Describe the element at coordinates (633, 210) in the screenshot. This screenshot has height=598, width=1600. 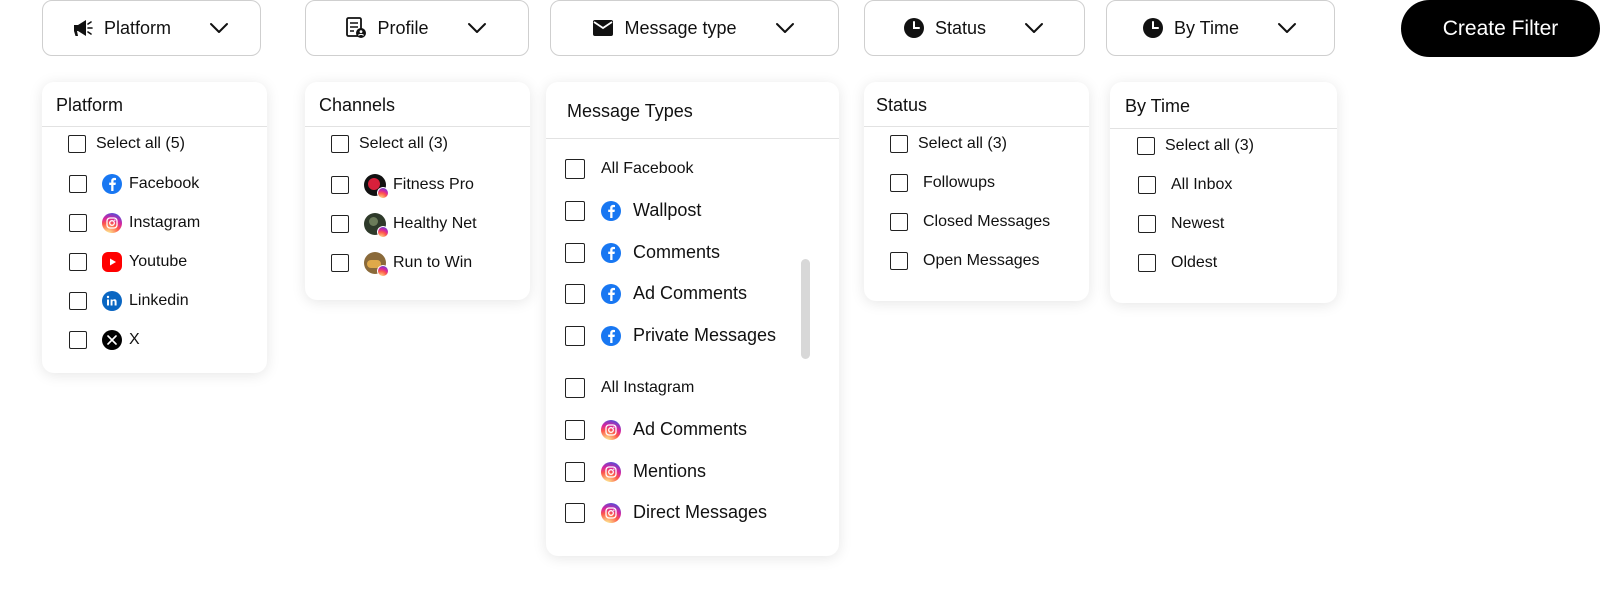
I see `message-type-item: Wallpost` at that location.